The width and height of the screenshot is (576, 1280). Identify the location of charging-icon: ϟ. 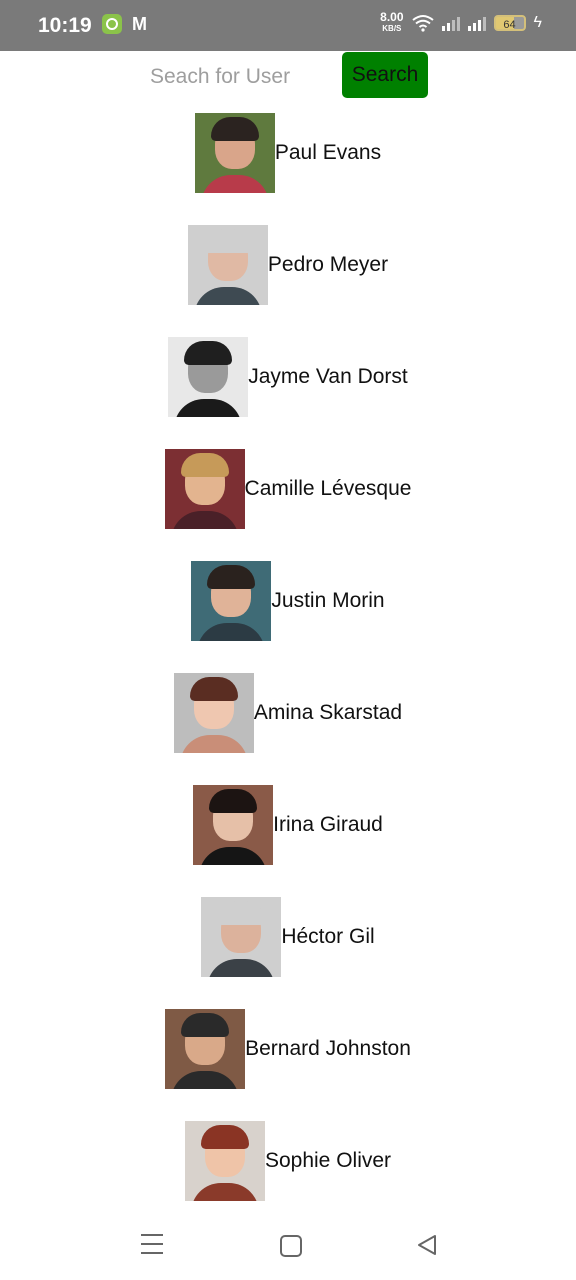
(537, 22).